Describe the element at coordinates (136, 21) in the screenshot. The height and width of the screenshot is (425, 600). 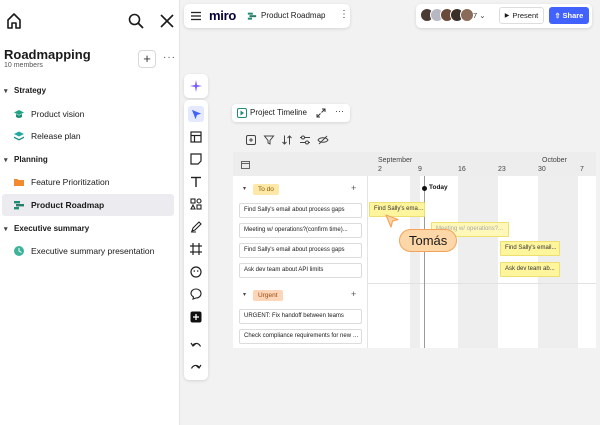
I see `search-icon` at that location.